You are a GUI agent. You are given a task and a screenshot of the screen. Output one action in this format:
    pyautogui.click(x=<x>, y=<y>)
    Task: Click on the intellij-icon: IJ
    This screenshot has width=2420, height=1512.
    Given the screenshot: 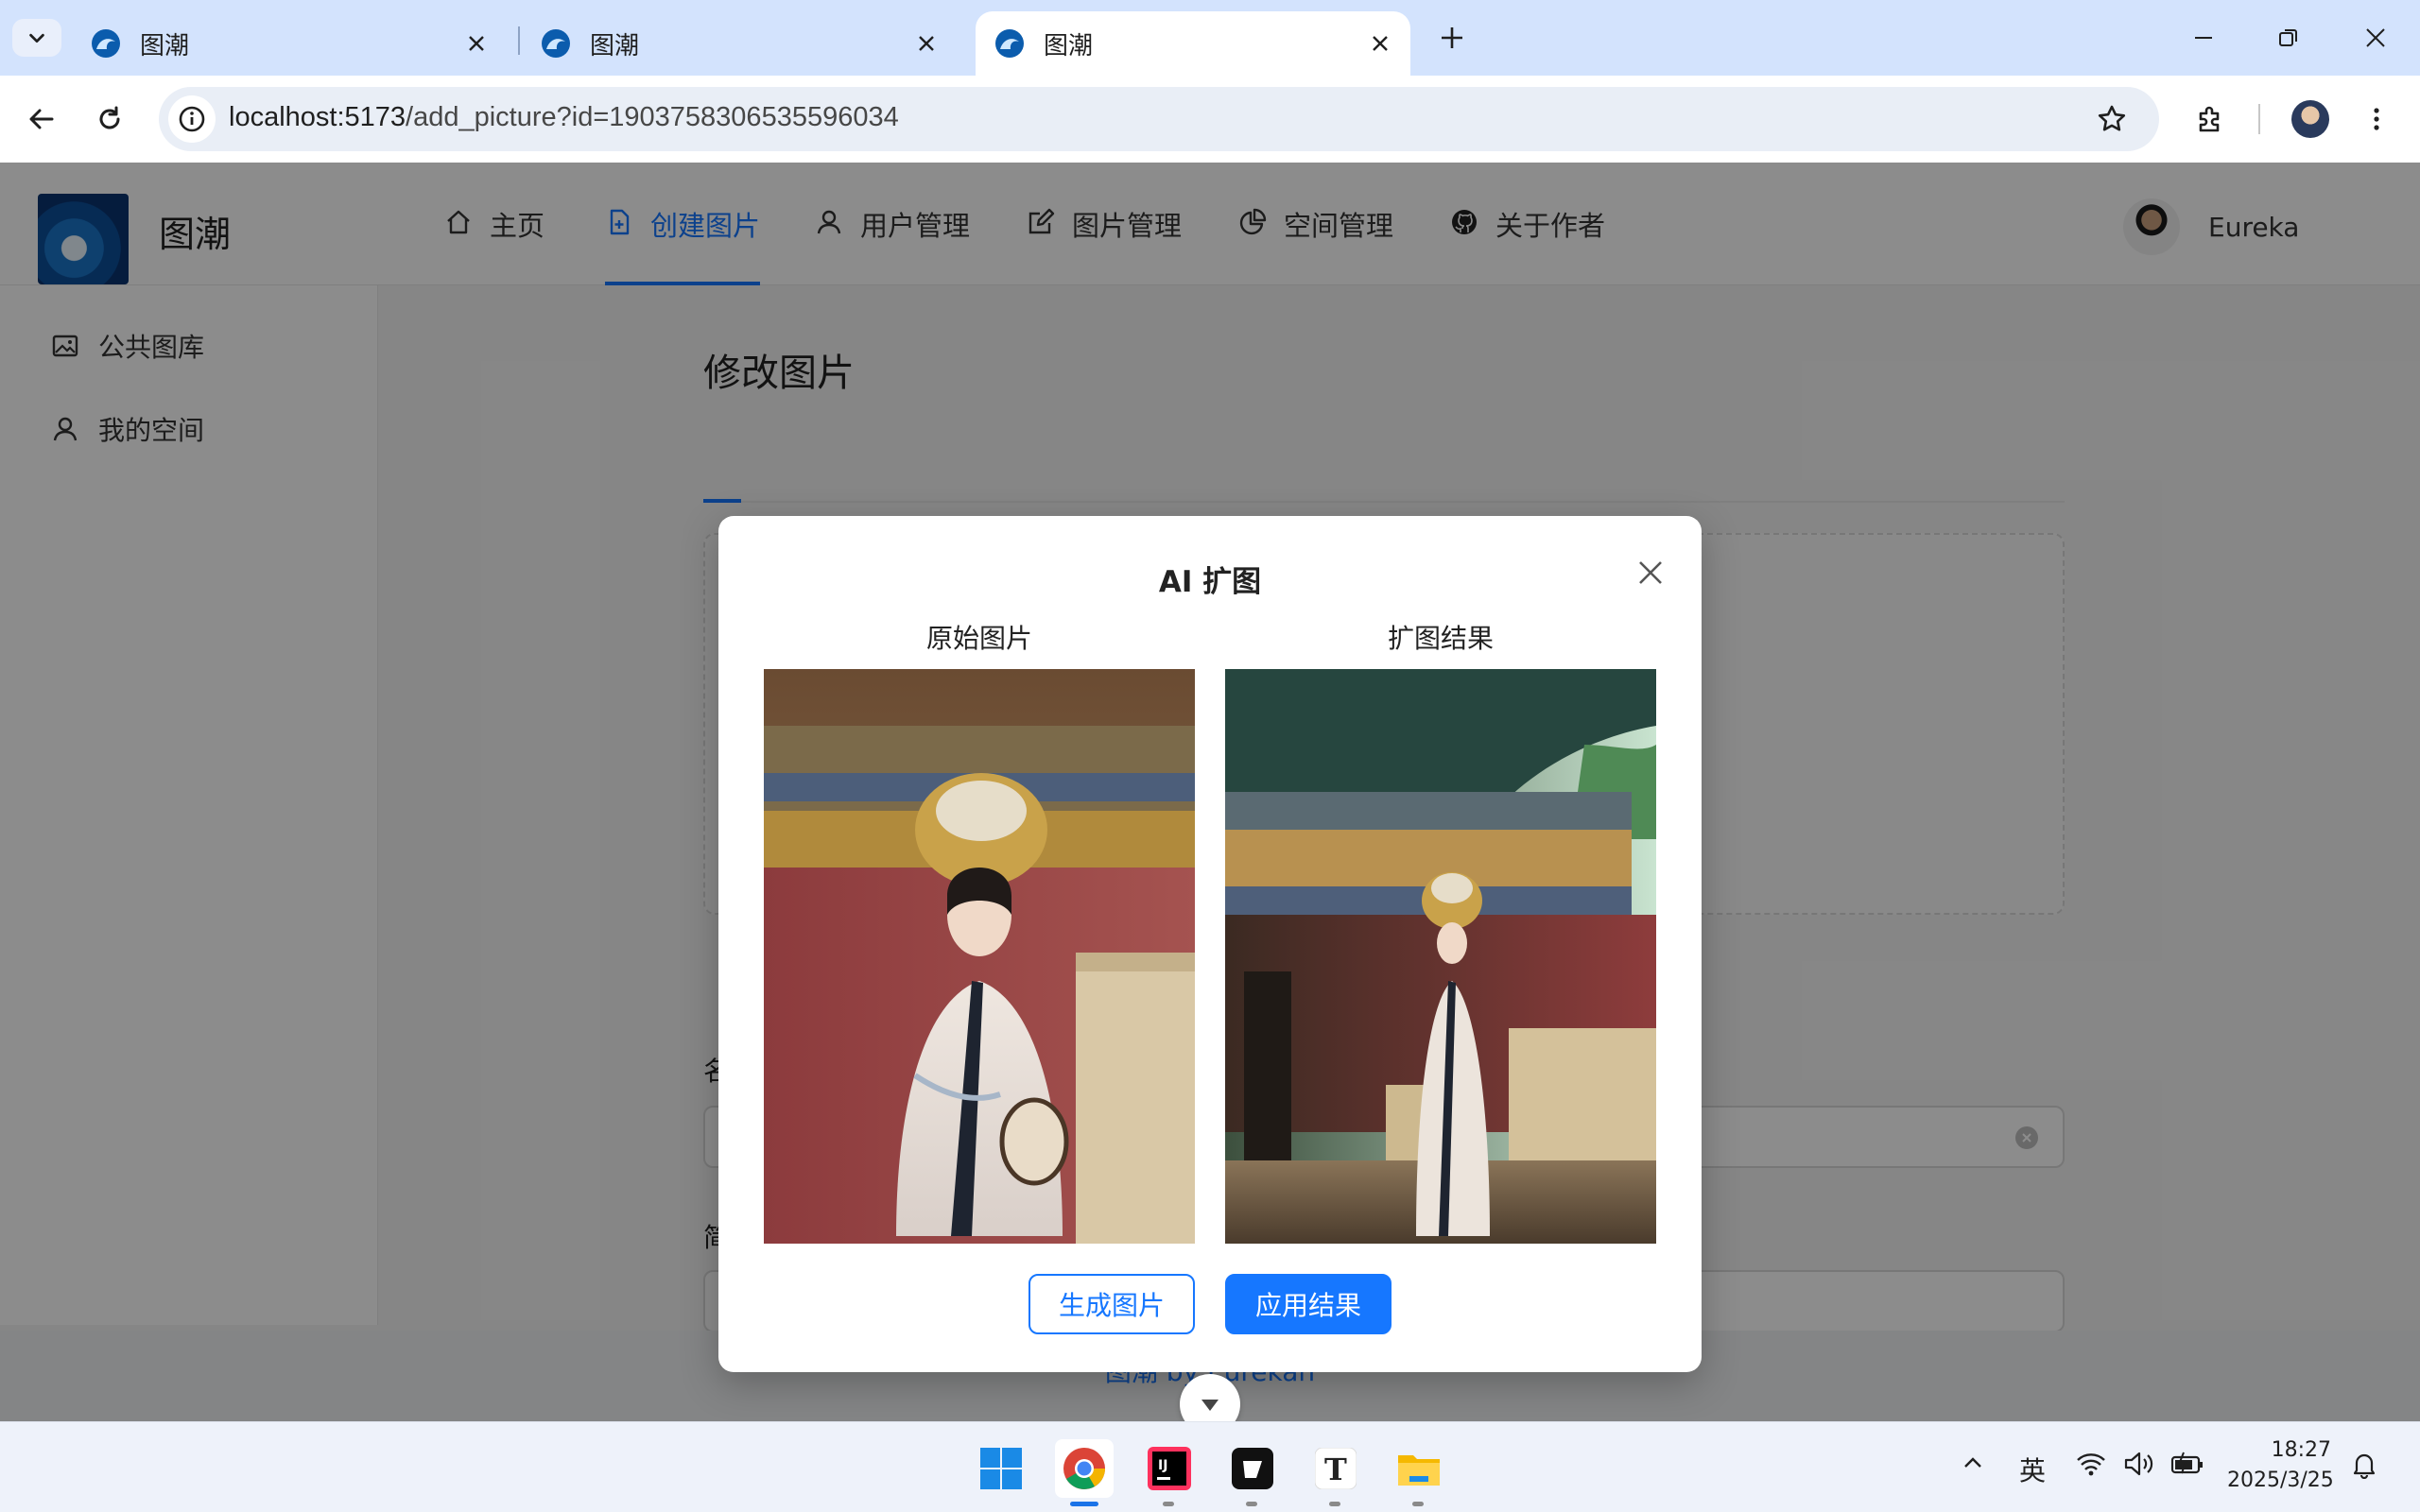 What is the action you would take?
    pyautogui.click(x=1169, y=1468)
    